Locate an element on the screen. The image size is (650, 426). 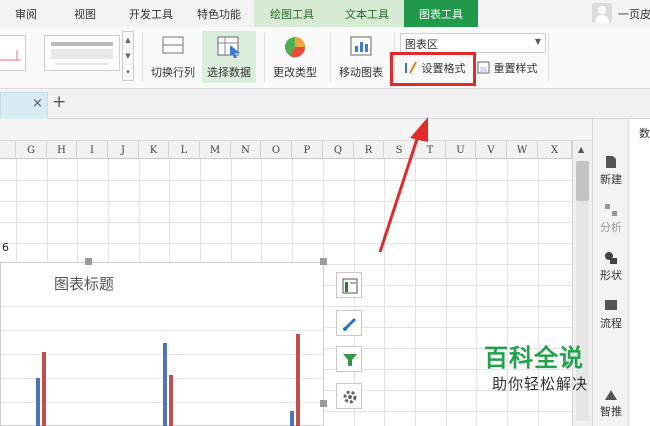
column-header-w: W is located at coordinates (522, 150).